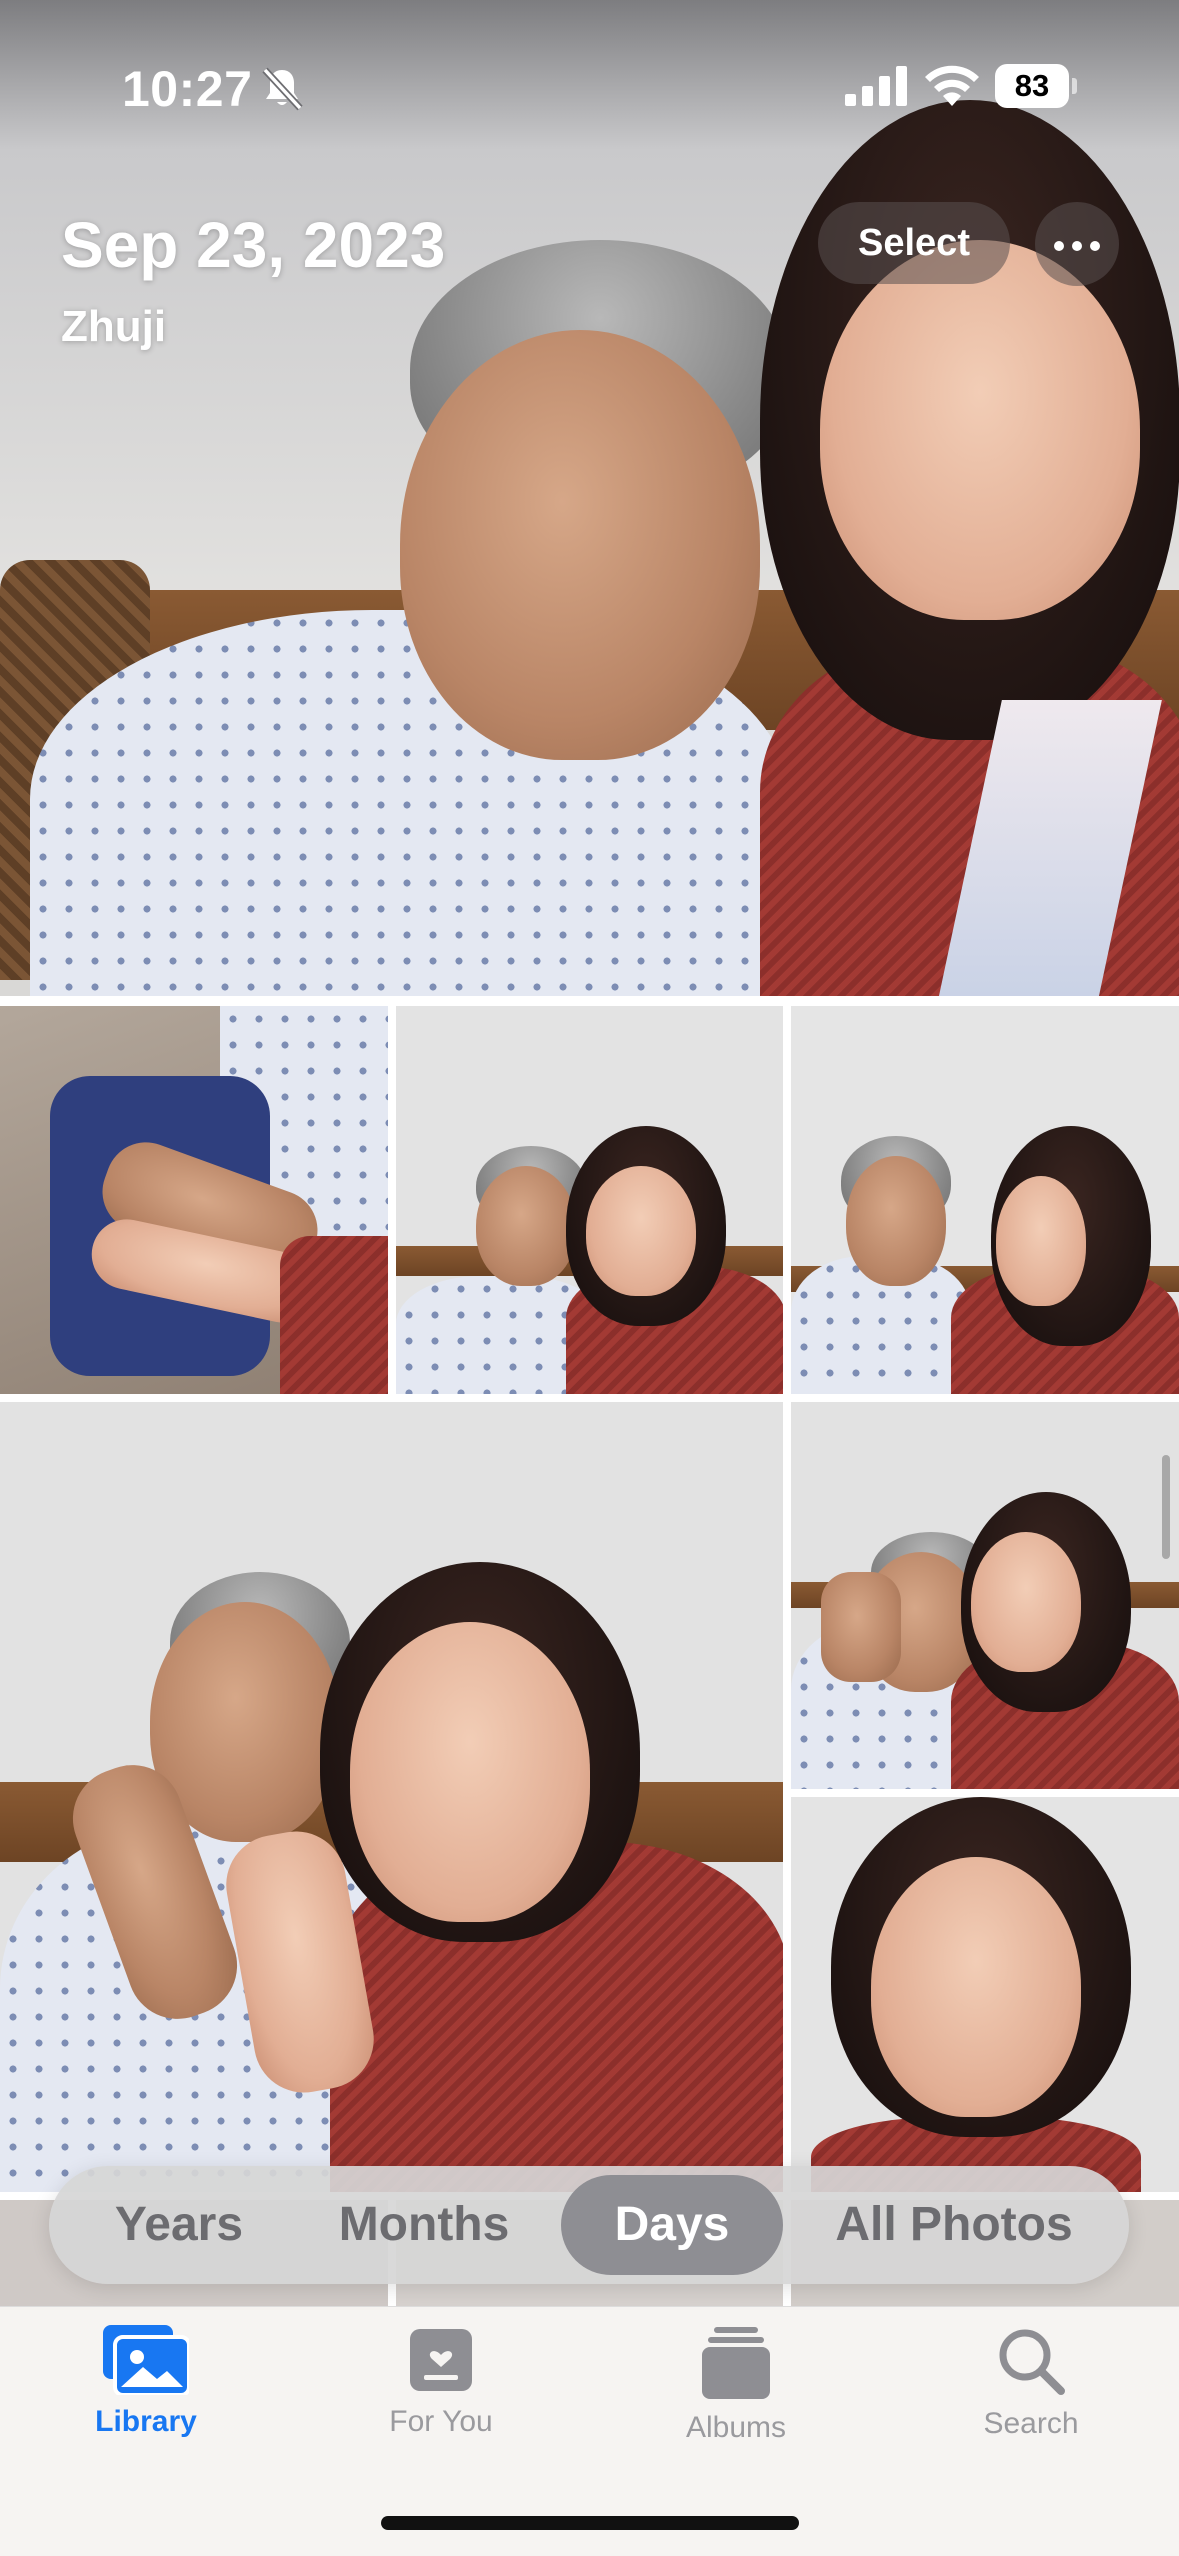 The height and width of the screenshot is (2556, 1179). What do you see at coordinates (736, 2363) in the screenshot?
I see `albums-icon` at bounding box center [736, 2363].